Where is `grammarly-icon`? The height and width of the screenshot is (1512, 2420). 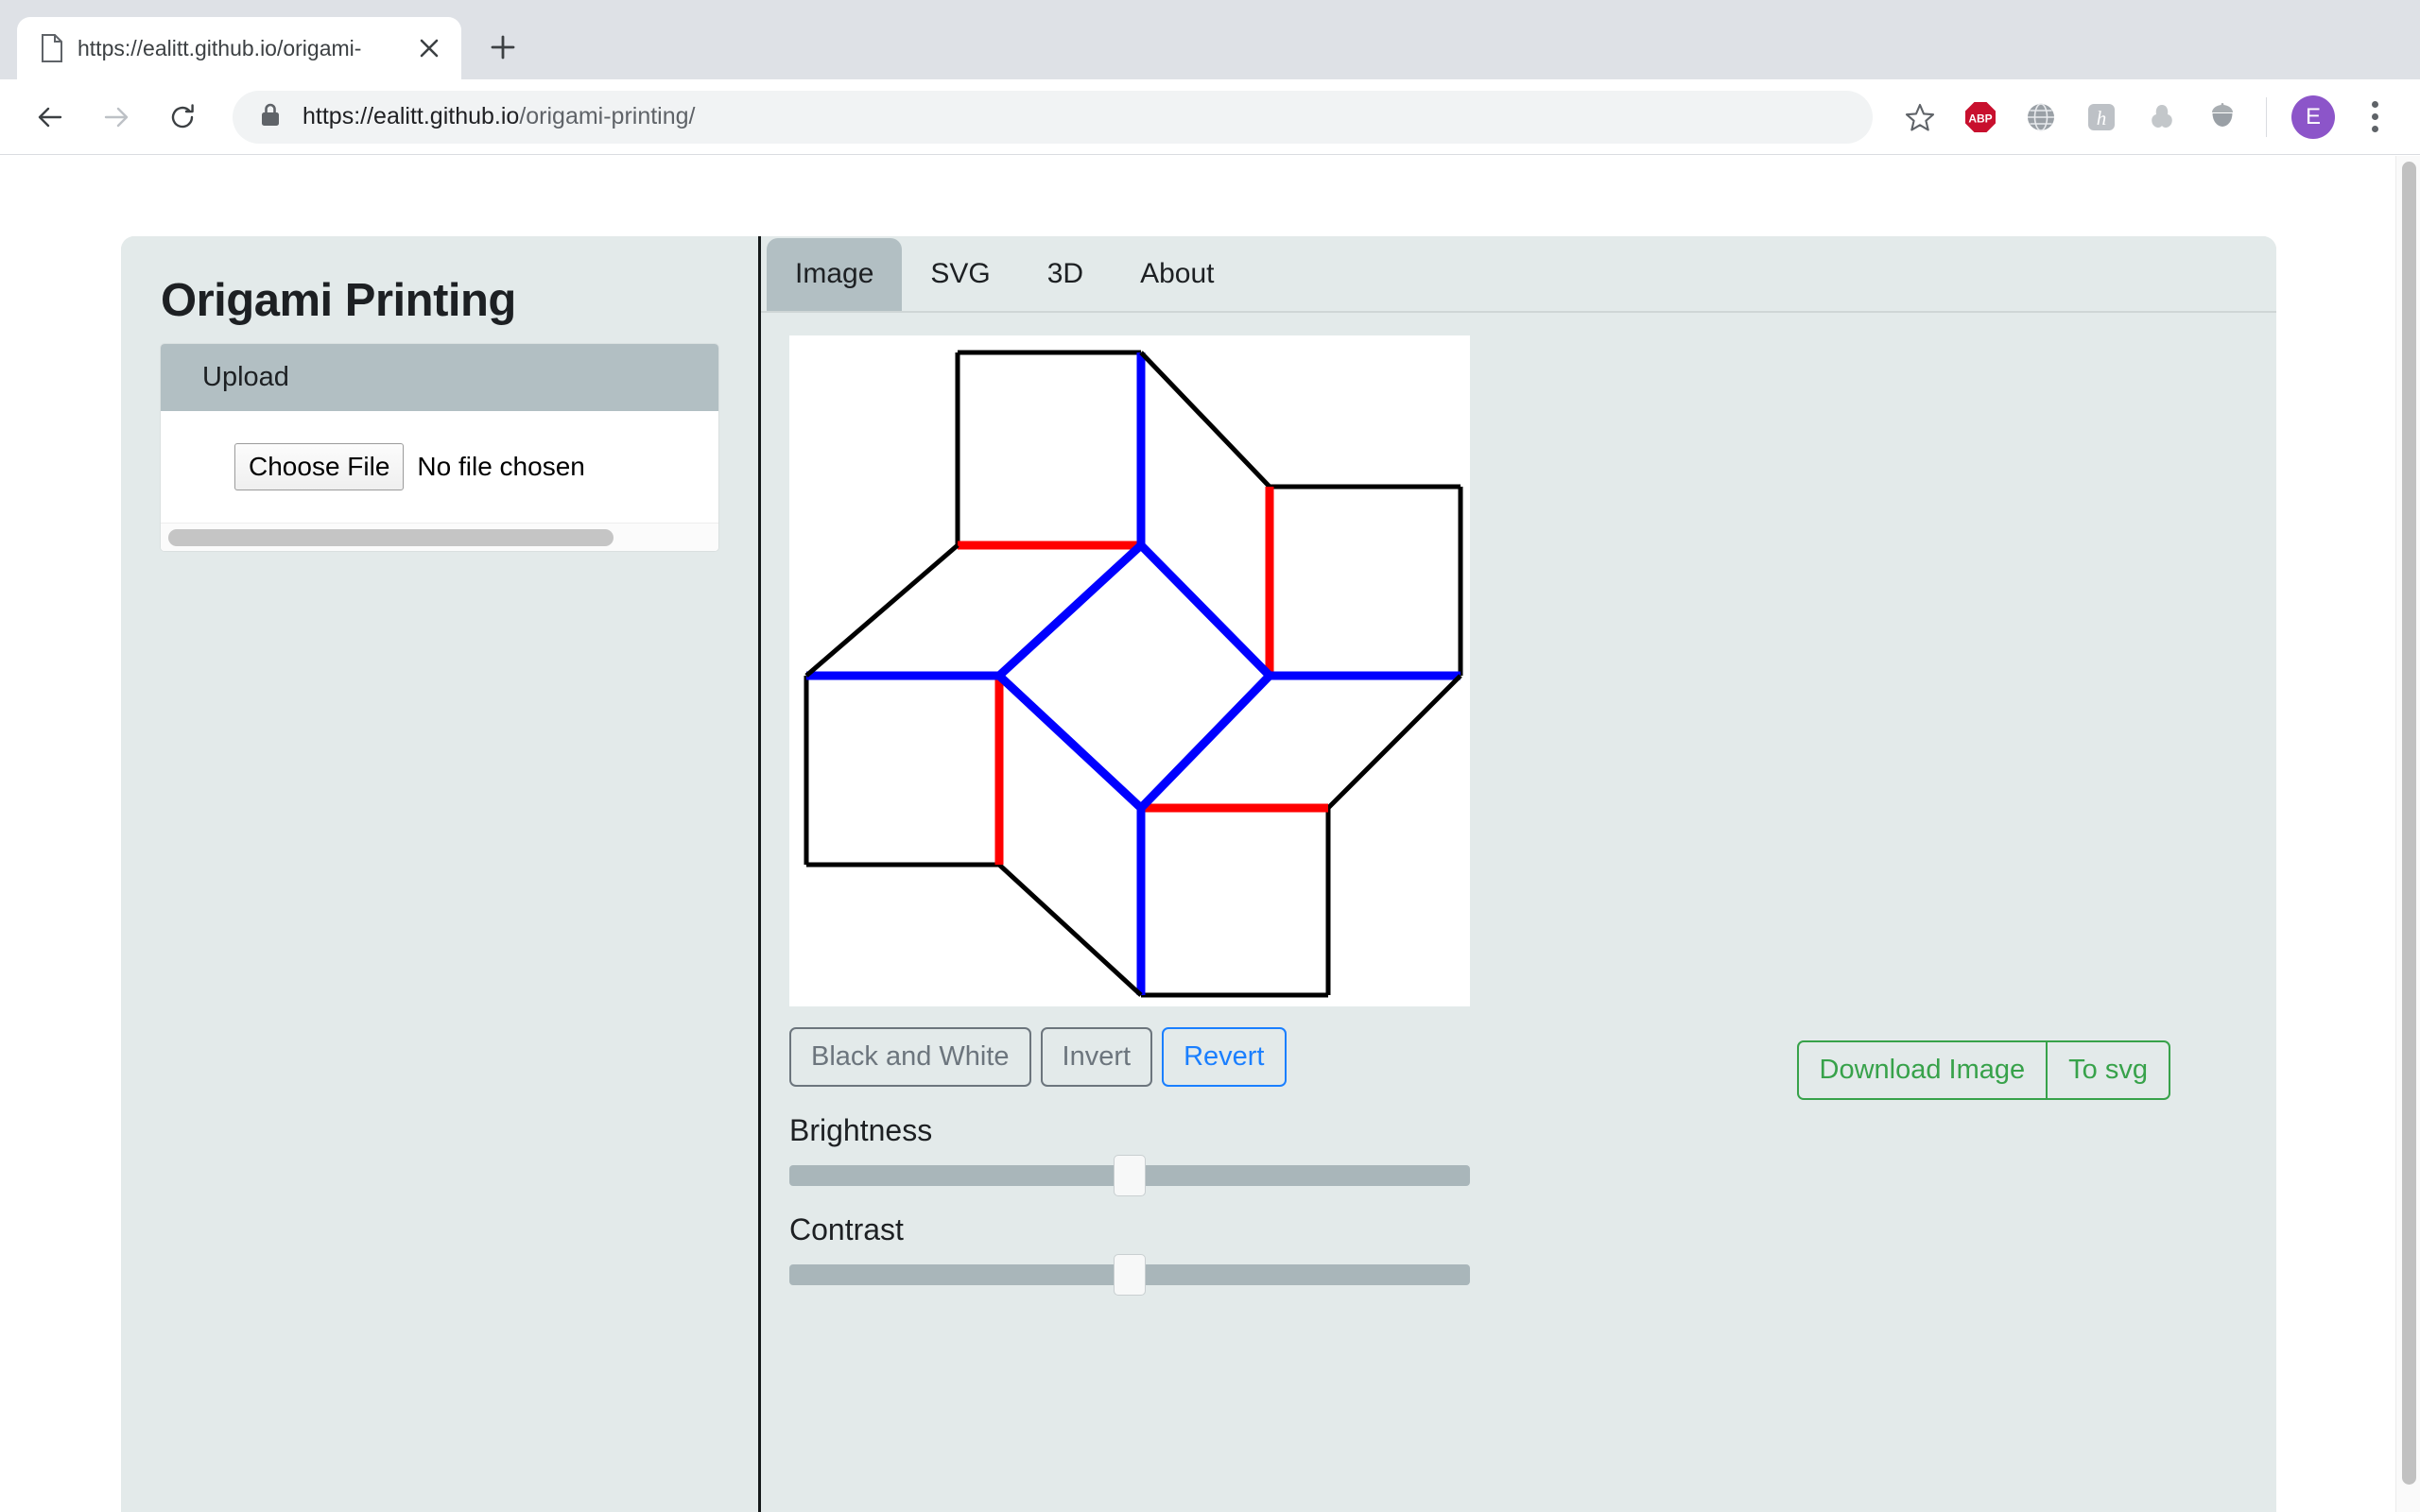 grammarly-icon is located at coordinates (2161, 117).